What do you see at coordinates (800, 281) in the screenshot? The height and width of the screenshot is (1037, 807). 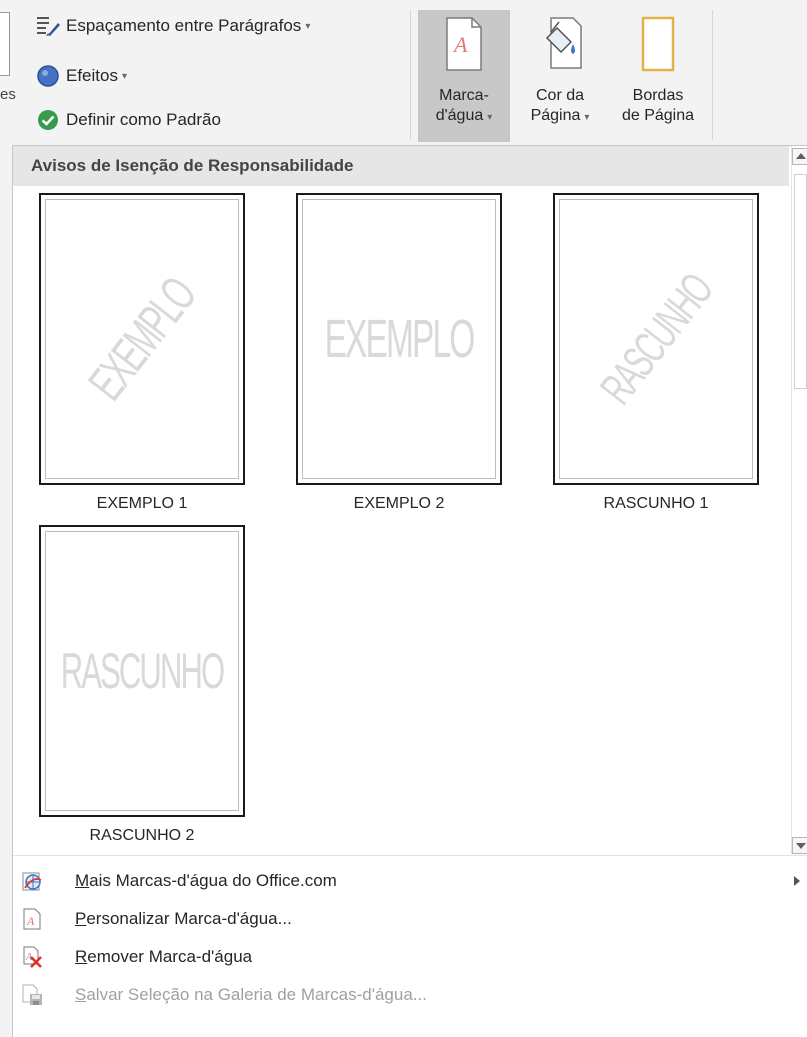 I see `scrollbar-thumb` at bounding box center [800, 281].